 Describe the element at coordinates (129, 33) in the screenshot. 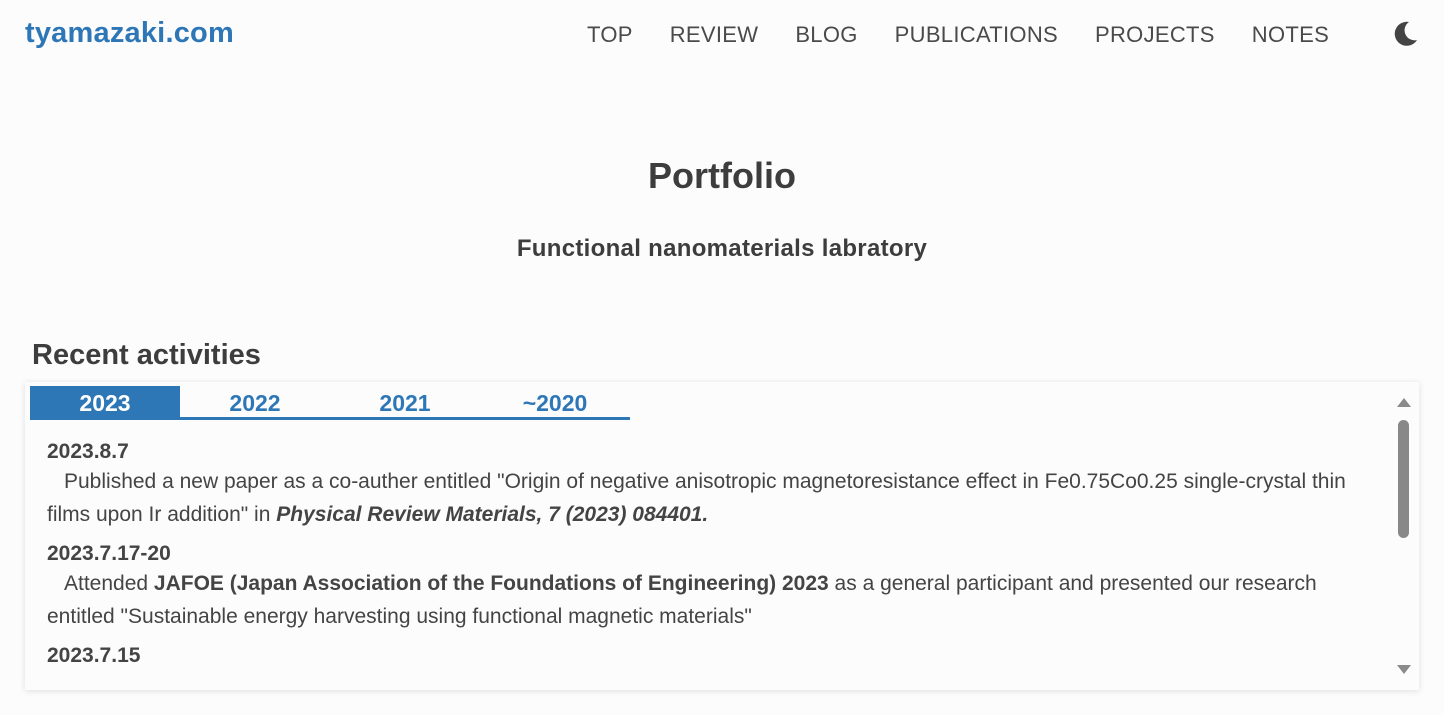

I see `site-logo: tyamazaki.com` at that location.